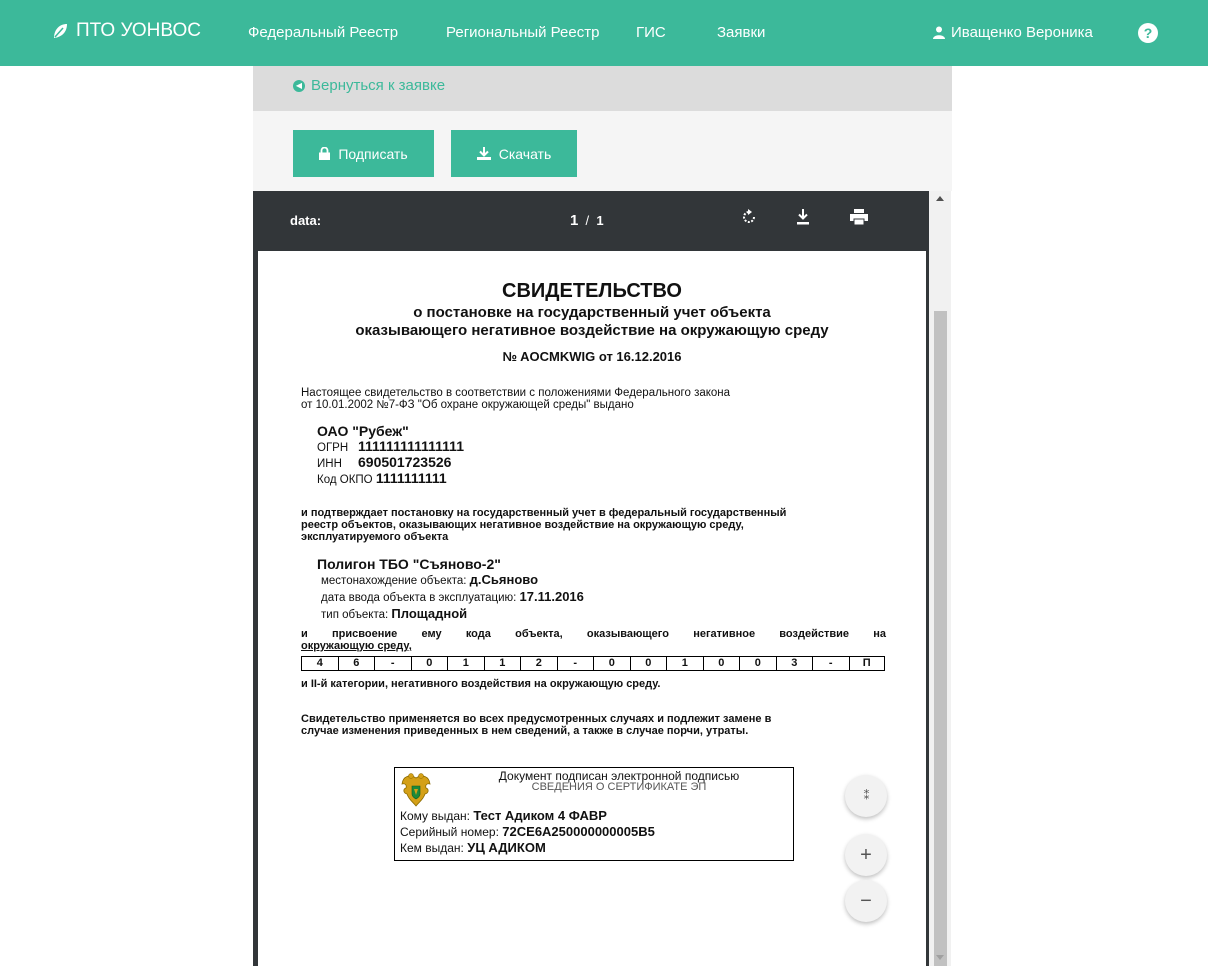  What do you see at coordinates (60, 31) in the screenshot?
I see `leaf-icon` at bounding box center [60, 31].